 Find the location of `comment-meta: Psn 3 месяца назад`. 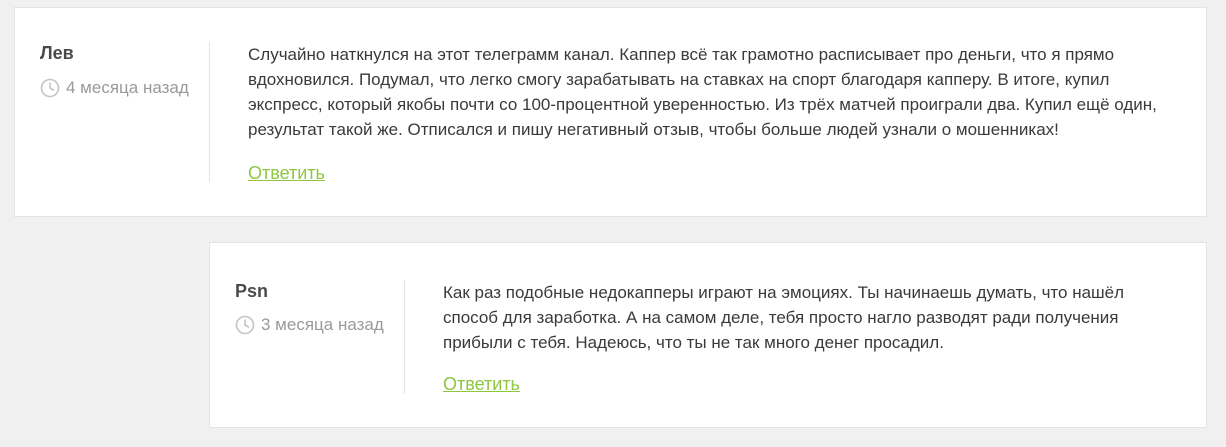

comment-meta: Psn 3 месяца назад is located at coordinates (320, 335).